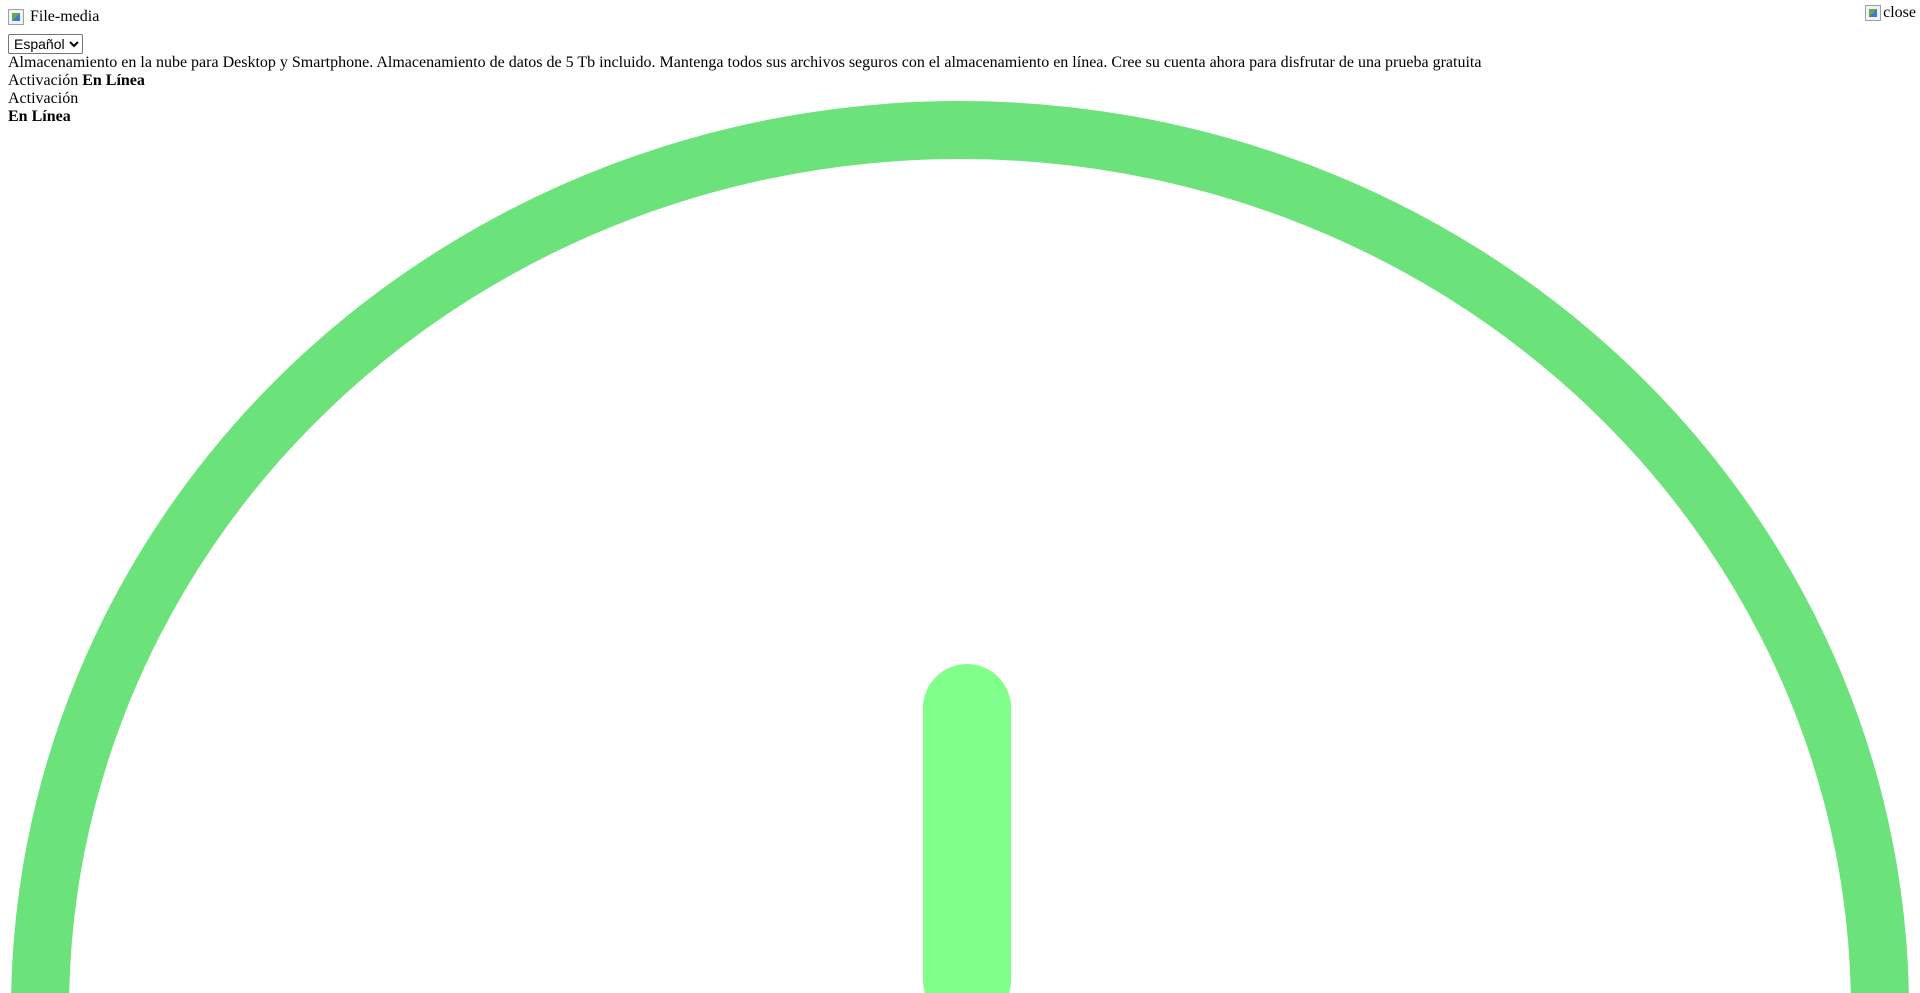 This screenshot has width=1920, height=993. I want to click on close-button: close, so click(1890, 13).